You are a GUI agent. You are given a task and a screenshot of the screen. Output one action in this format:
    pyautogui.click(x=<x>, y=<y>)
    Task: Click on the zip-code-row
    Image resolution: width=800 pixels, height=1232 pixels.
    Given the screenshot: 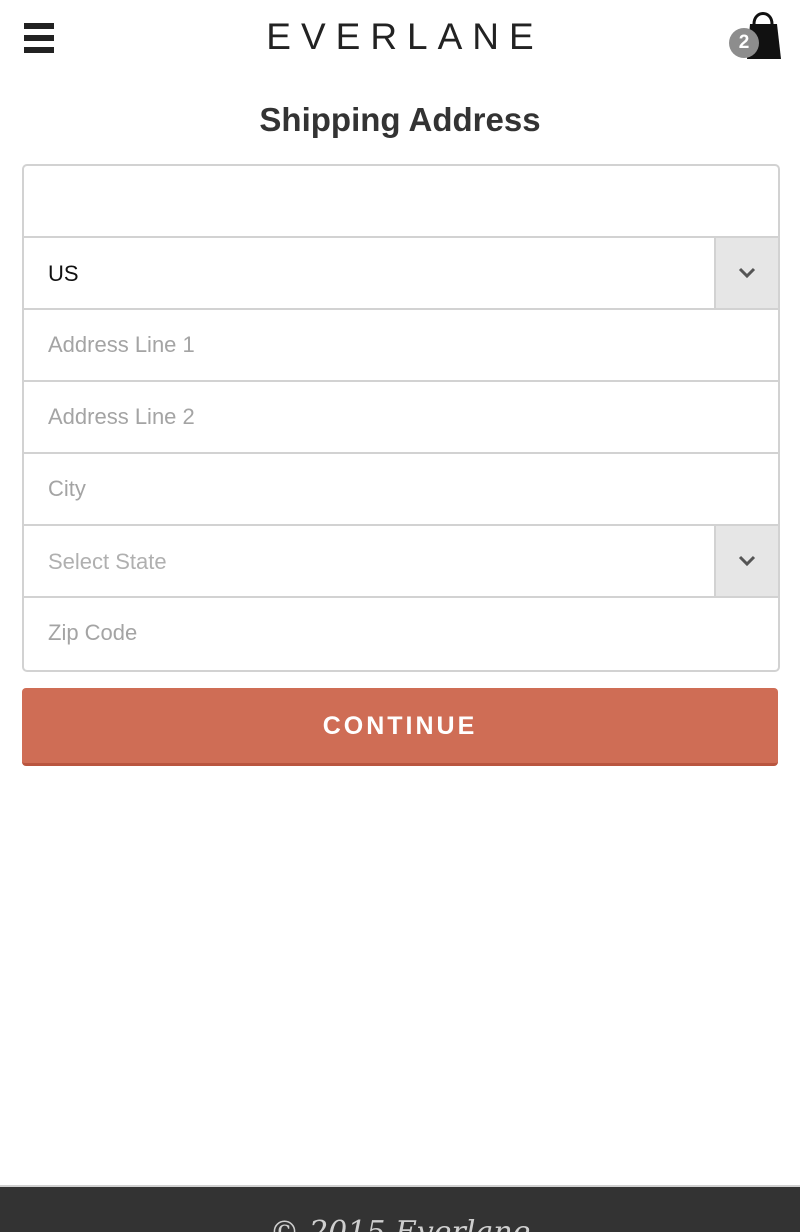 What is the action you would take?
    pyautogui.click(x=401, y=633)
    